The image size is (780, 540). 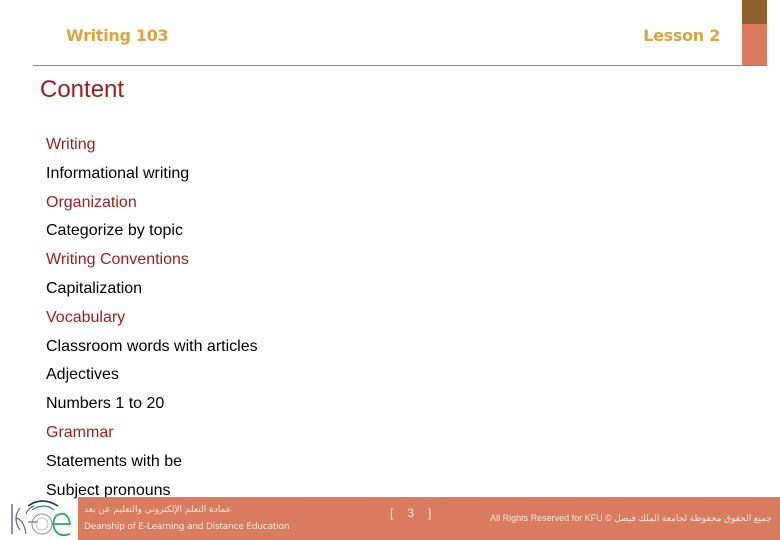 I want to click on accent-bar-bottom, so click(x=754, y=45).